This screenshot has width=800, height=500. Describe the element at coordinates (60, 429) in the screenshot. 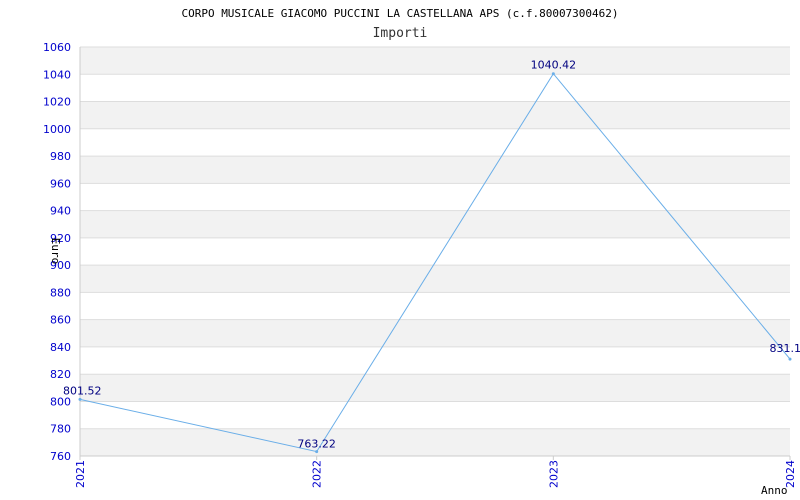

I see `y-tick-label: 780` at that location.